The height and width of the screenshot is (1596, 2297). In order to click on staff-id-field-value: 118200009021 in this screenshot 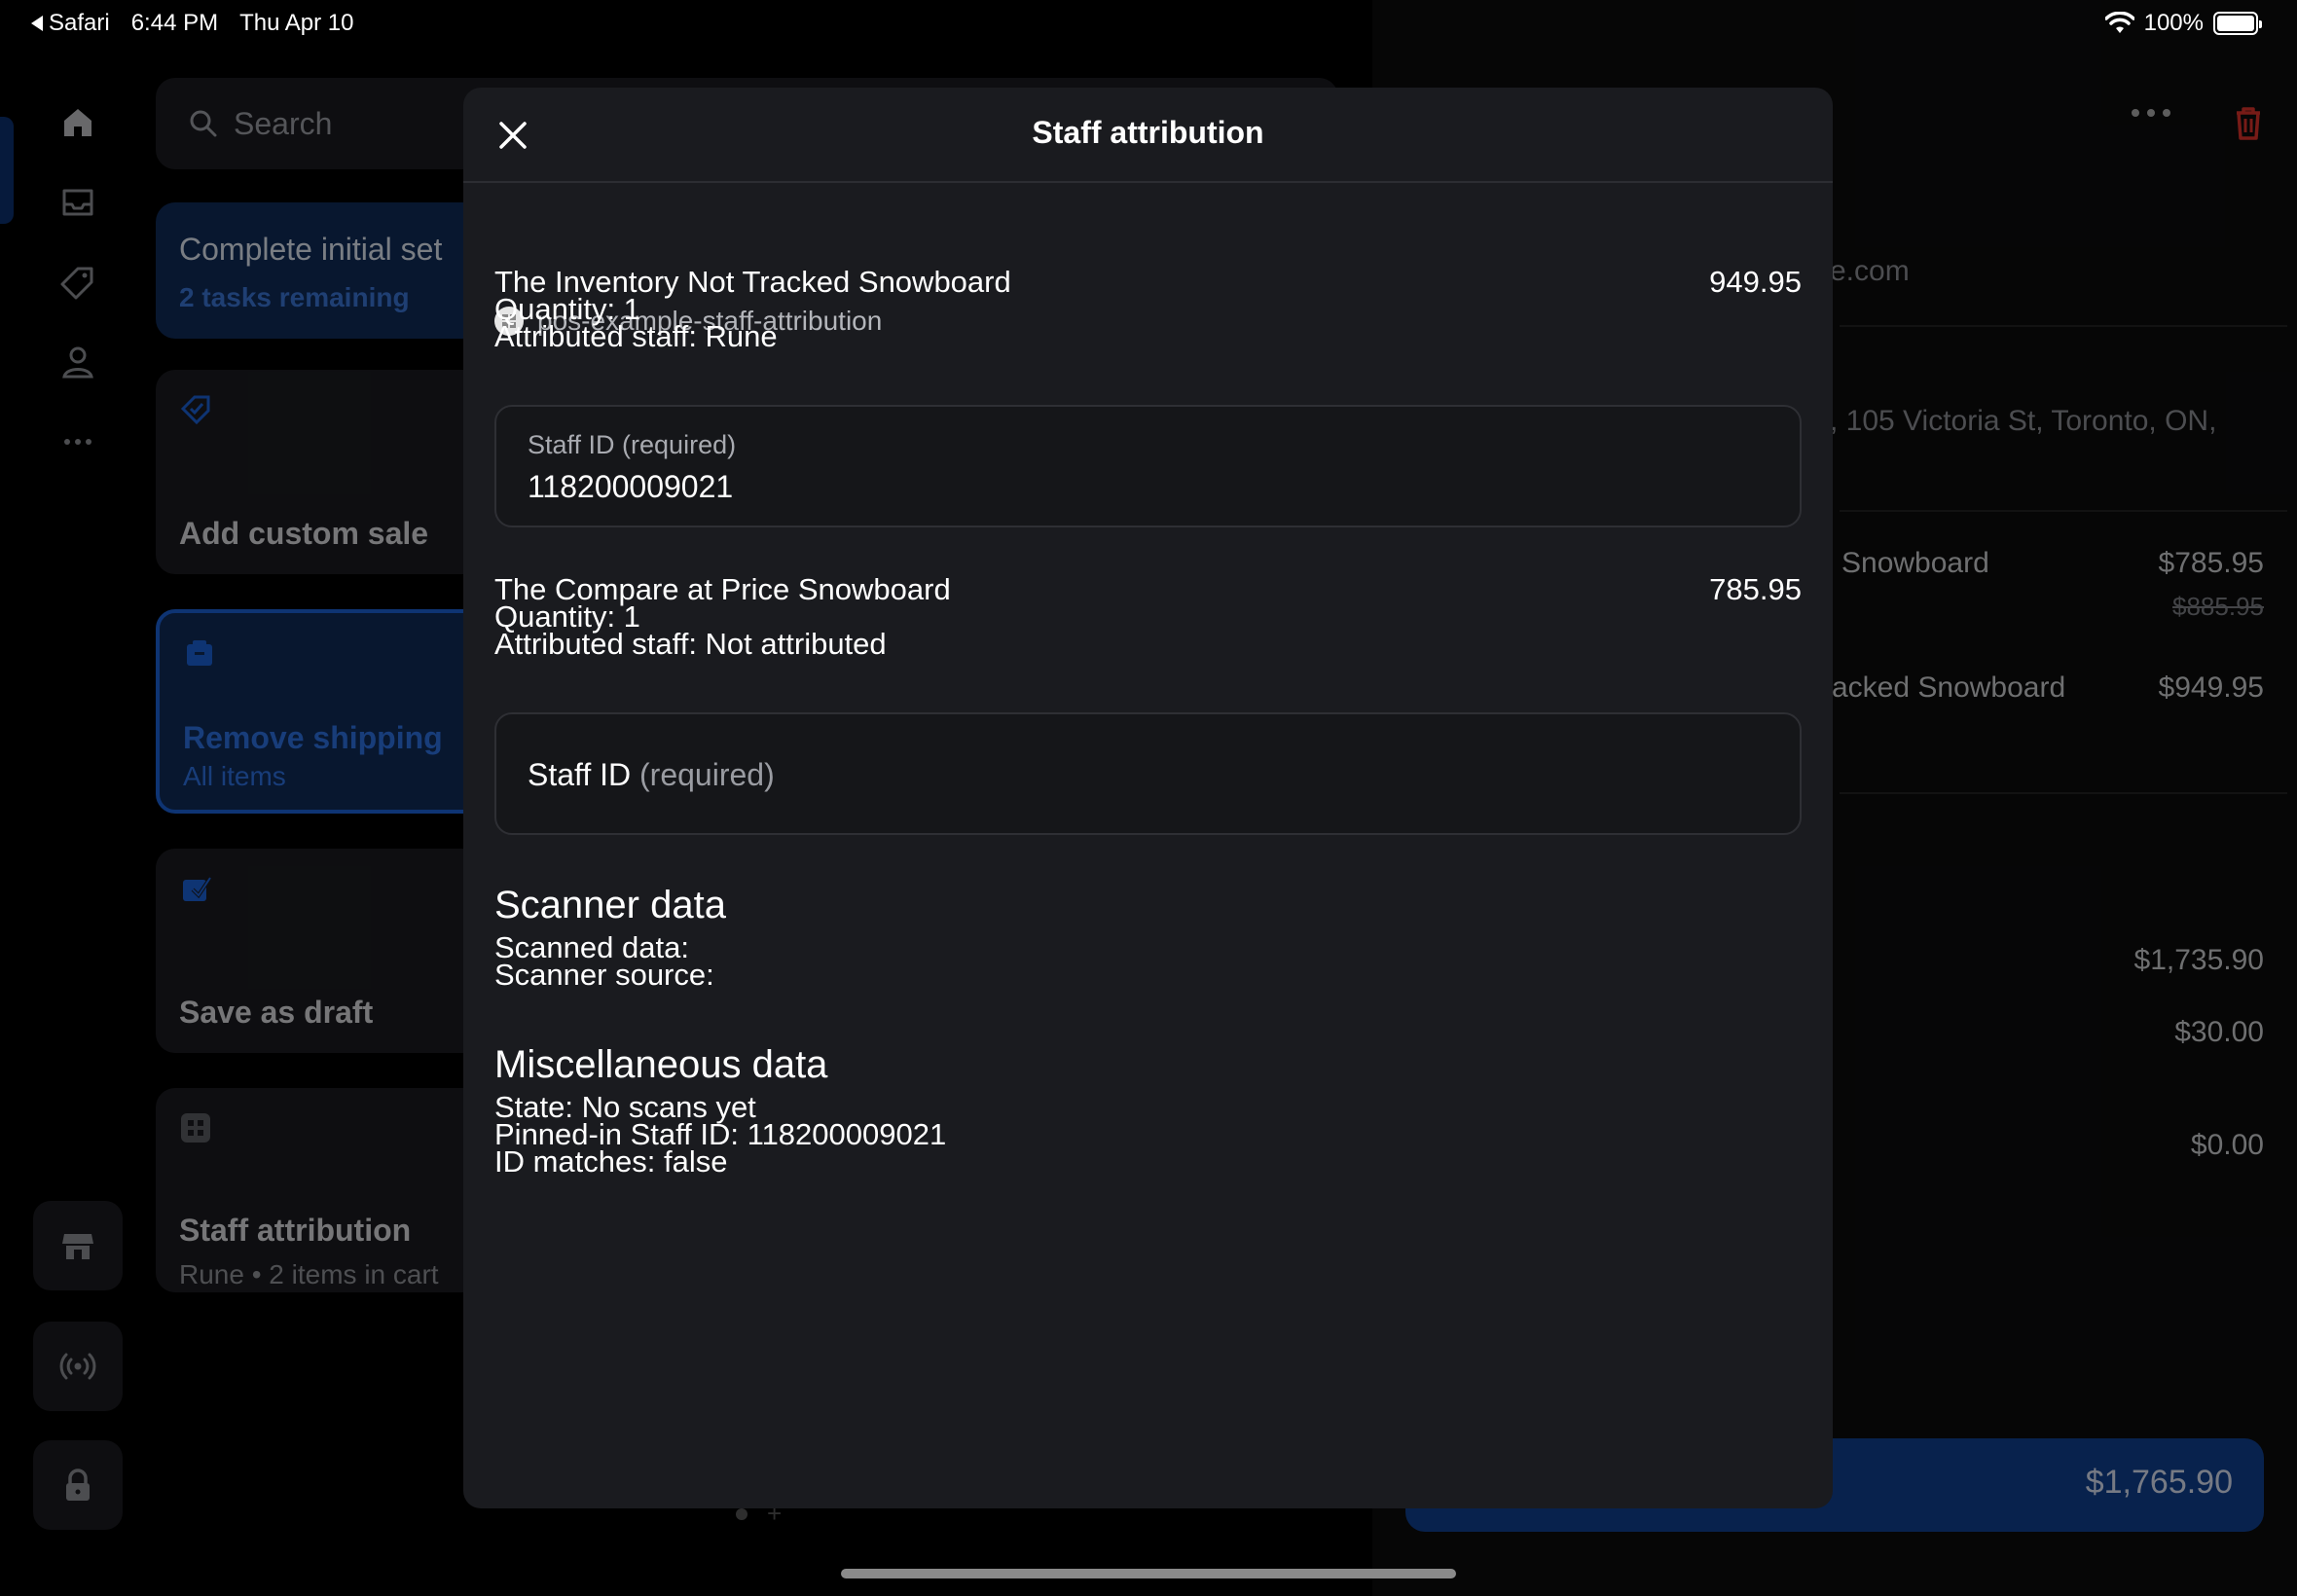, I will do `click(631, 486)`.